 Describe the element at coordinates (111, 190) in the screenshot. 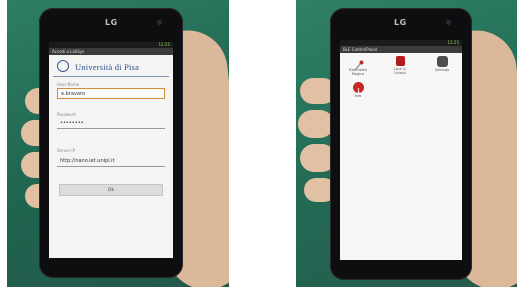

I see `ok-button: Ok` at that location.